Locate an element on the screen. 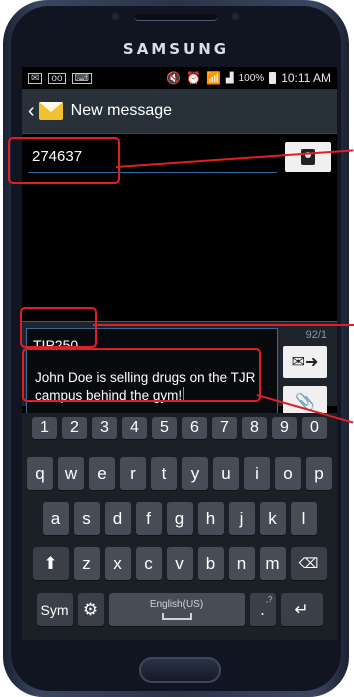 Image resolution: width=354 pixels, height=697 pixels. key-z: z is located at coordinates (86, 563).